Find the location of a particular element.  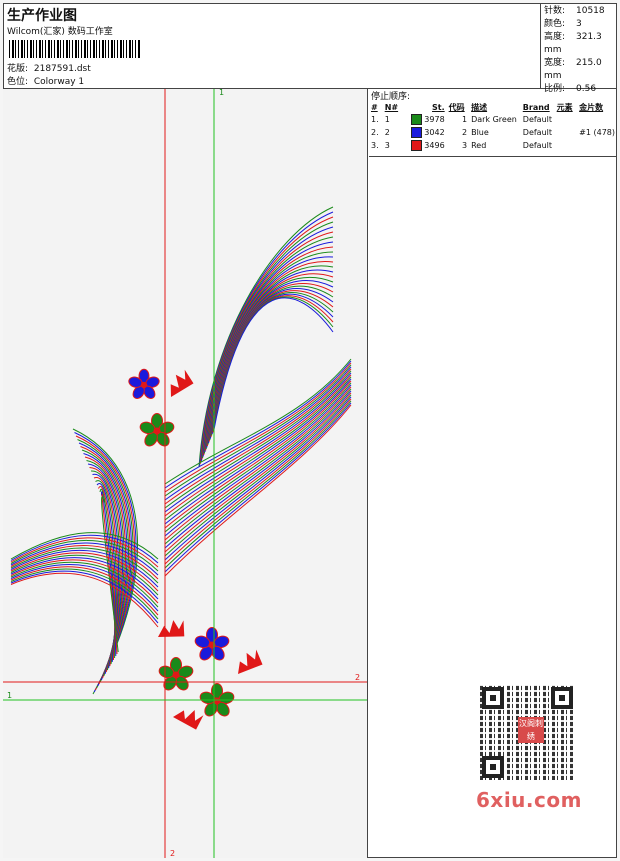

row-stitches: 3496 is located at coordinates (427, 145).